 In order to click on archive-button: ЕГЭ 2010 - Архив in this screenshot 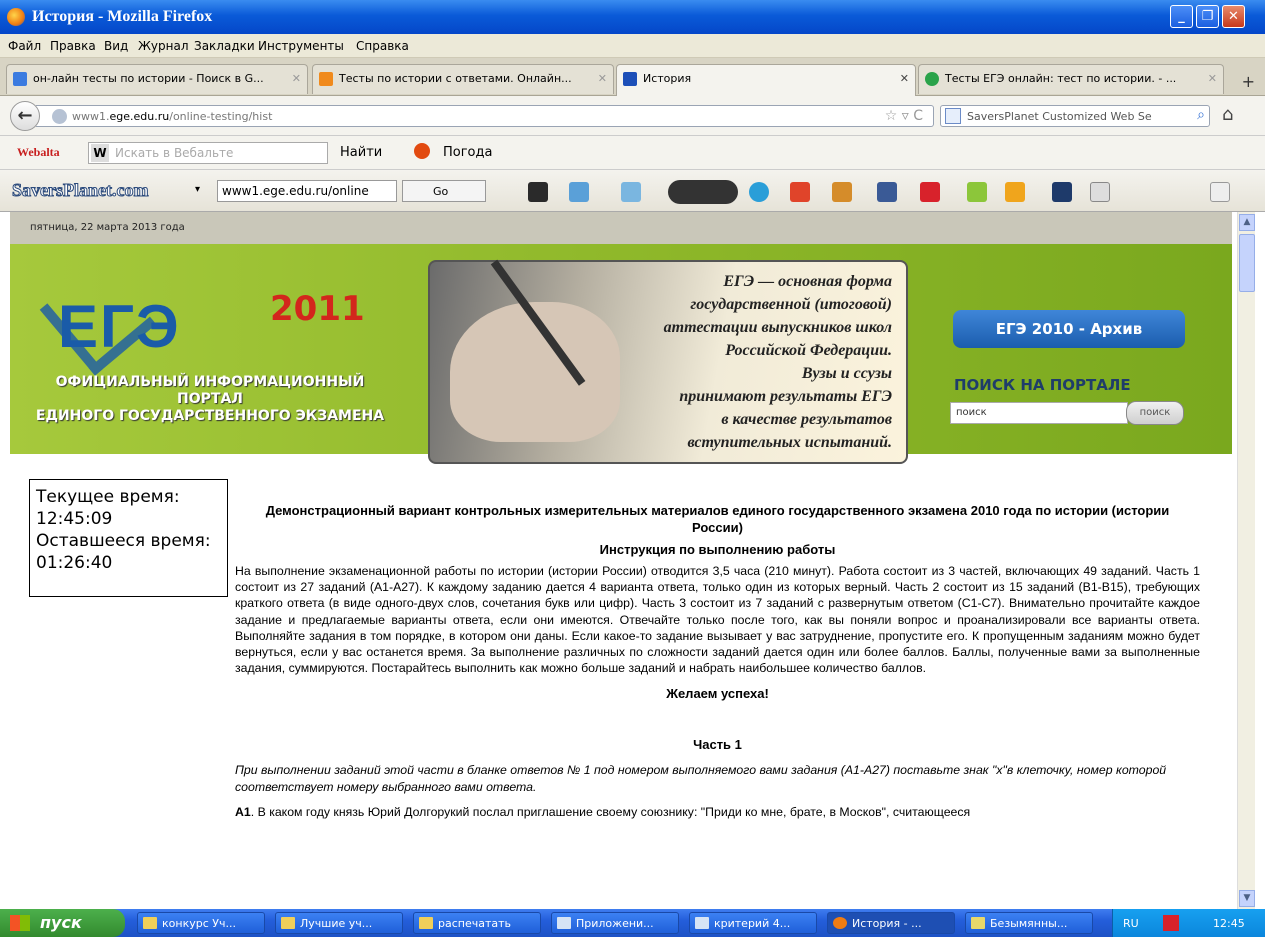, I will do `click(1069, 329)`.